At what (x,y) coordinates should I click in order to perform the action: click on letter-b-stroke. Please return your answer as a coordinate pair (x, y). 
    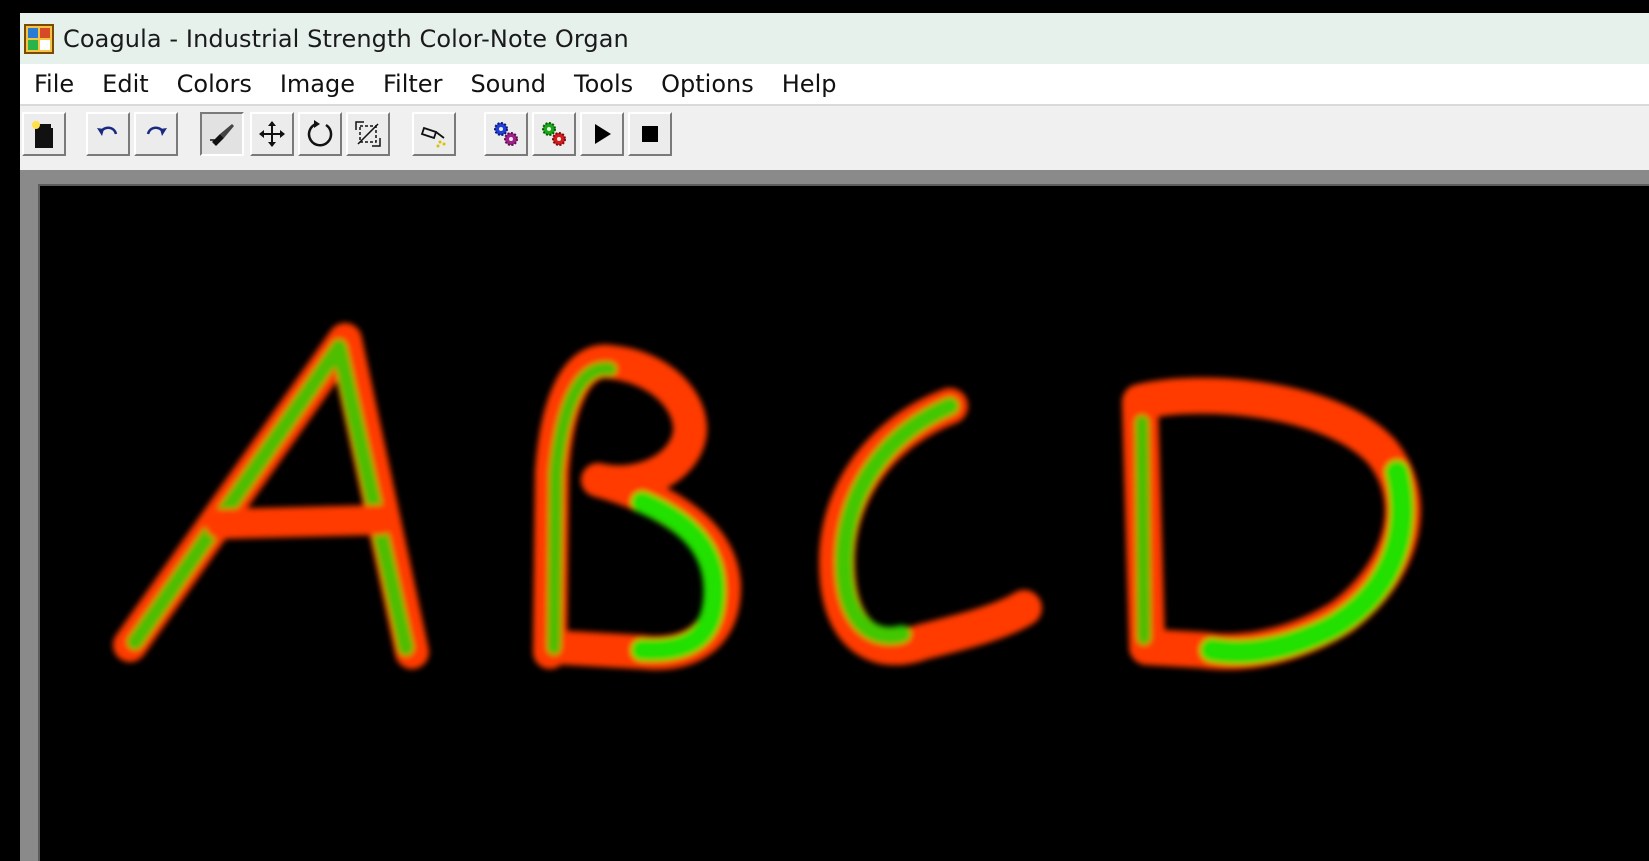
    Looking at the image, I should click on (637, 507).